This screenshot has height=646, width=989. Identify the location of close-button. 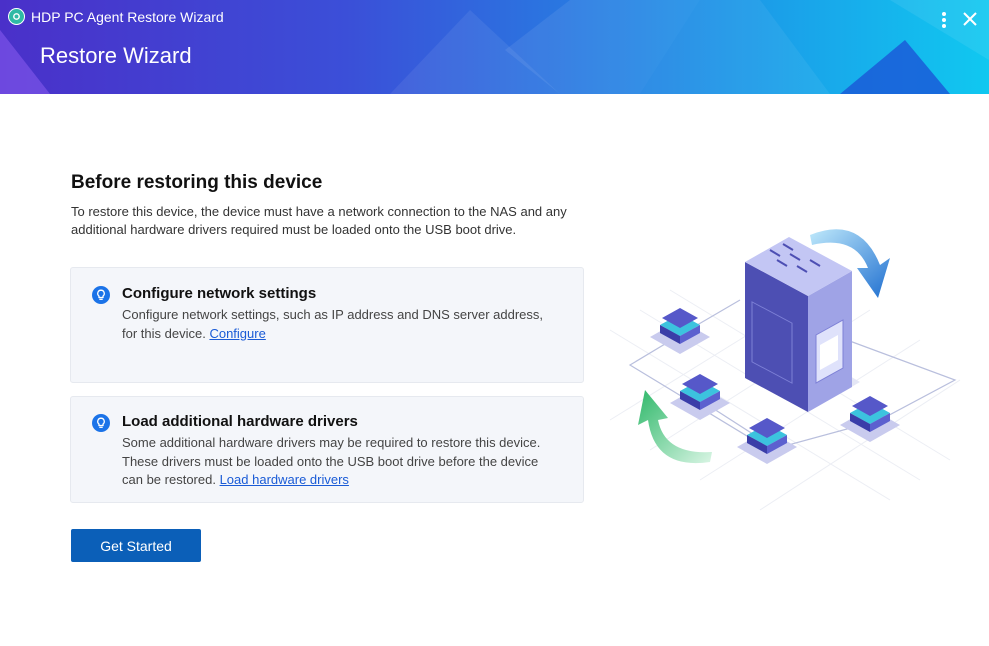
(970, 19).